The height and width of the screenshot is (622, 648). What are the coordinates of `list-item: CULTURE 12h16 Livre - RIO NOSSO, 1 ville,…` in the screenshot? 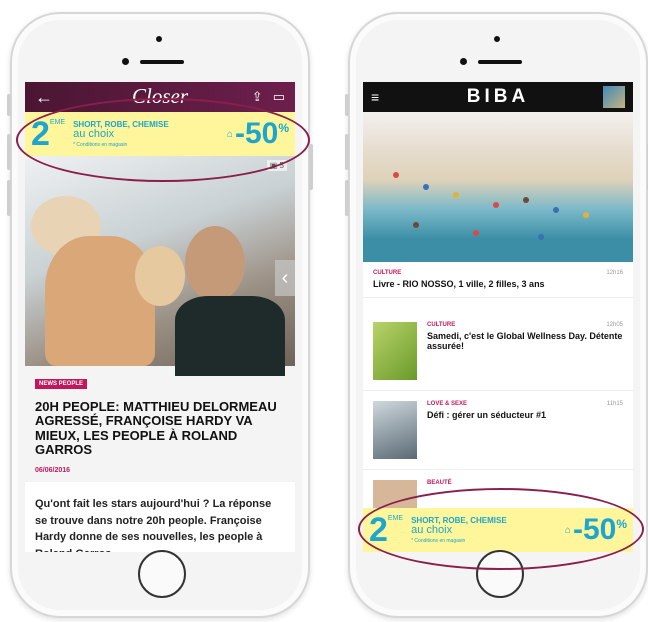 It's located at (498, 280).